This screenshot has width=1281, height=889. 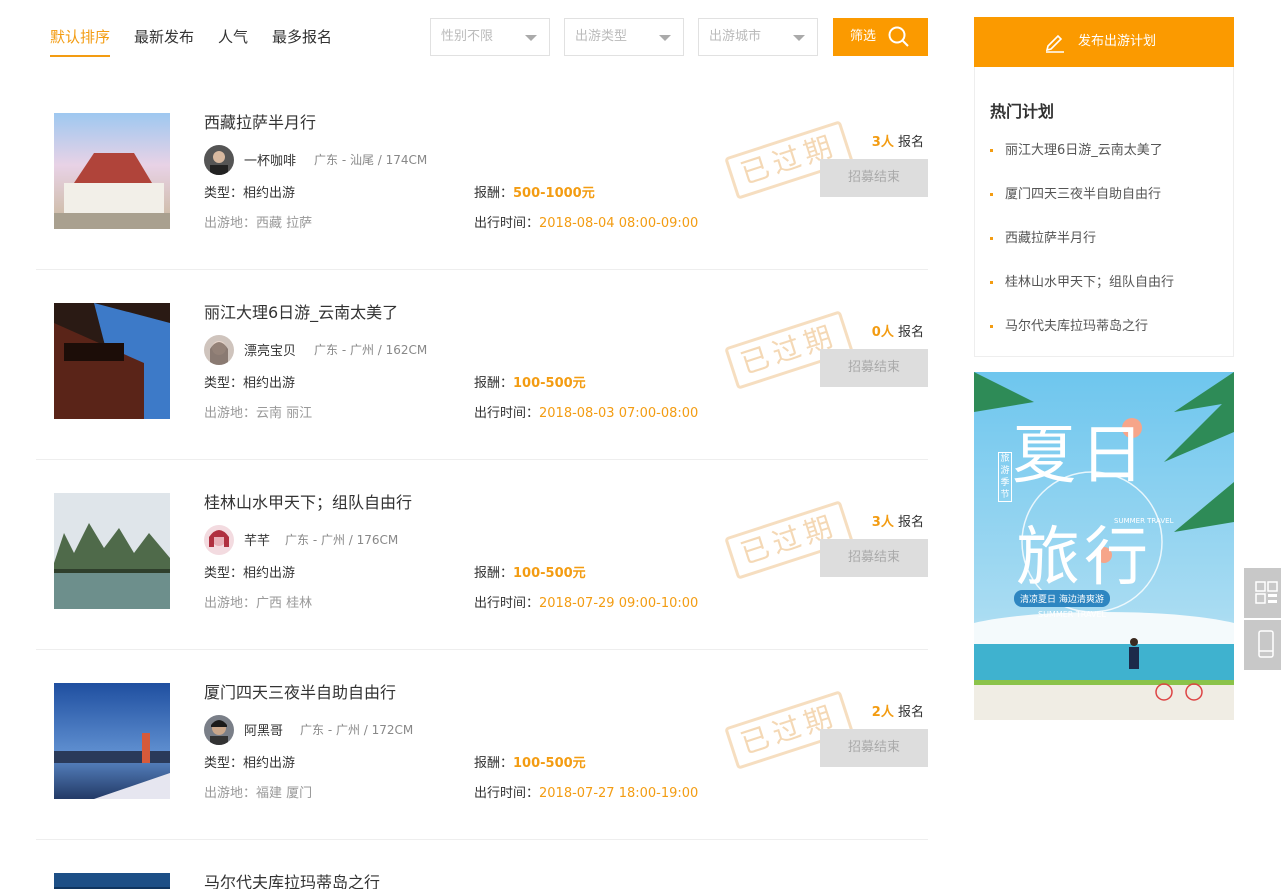 I want to click on trip-type-select: 出游类型, so click(x=624, y=37).